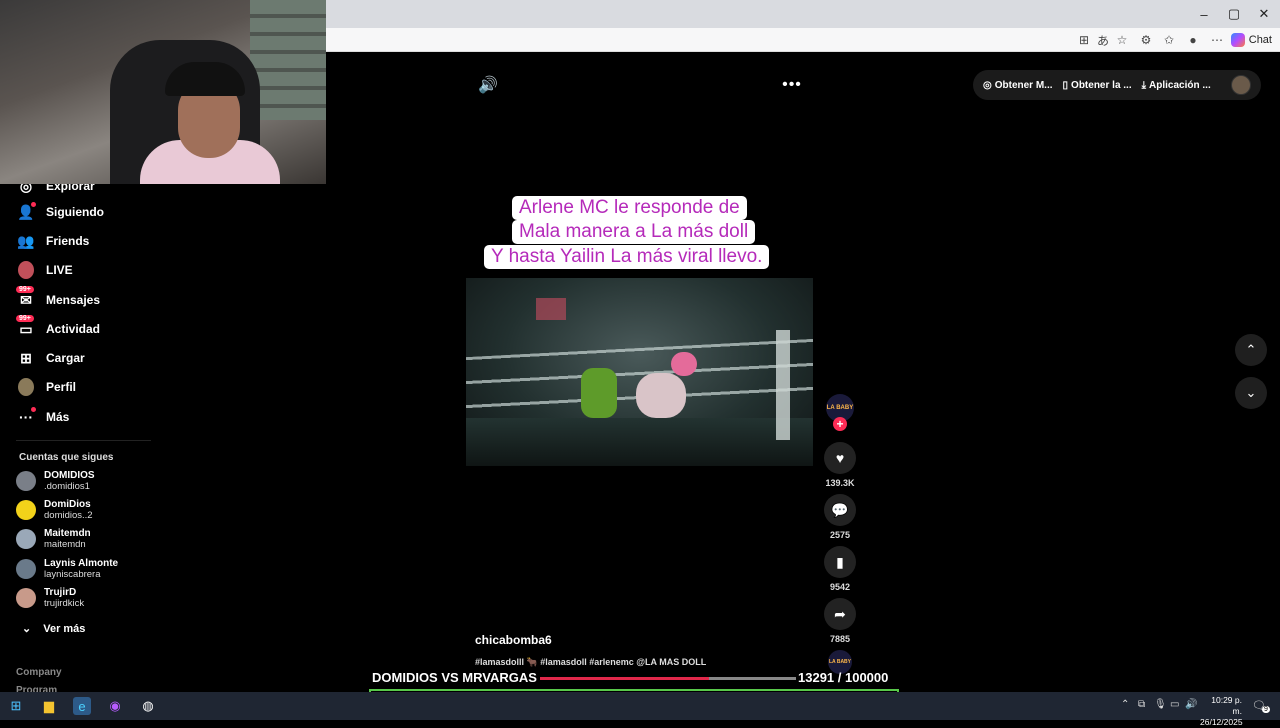 The width and height of the screenshot is (1280, 728). I want to click on chevron-up-icon: ⌃, so click(1251, 349).